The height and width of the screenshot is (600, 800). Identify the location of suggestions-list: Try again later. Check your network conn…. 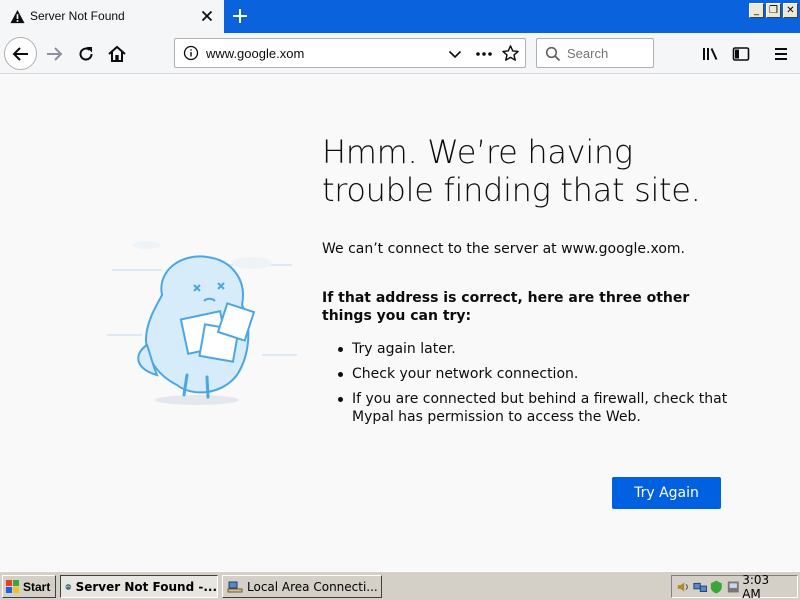
(535, 386).